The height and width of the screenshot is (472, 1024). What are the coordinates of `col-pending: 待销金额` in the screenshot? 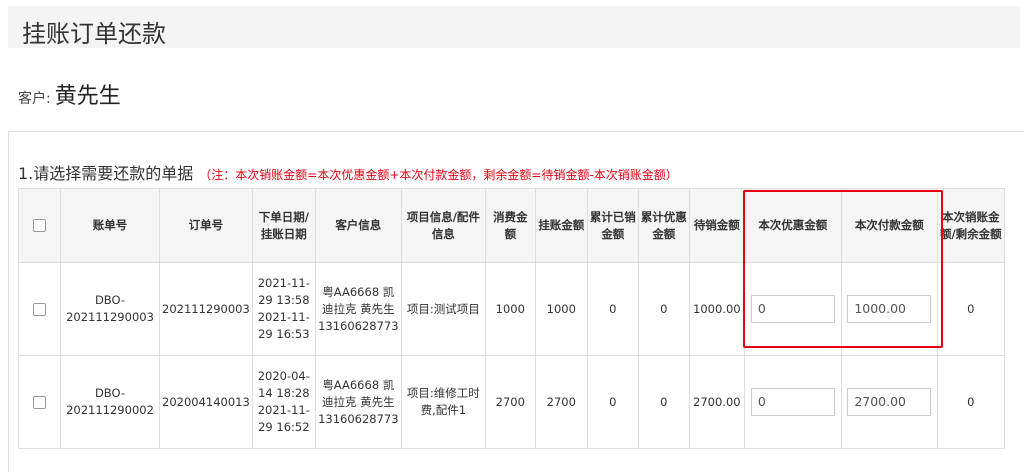 It's located at (716, 225).